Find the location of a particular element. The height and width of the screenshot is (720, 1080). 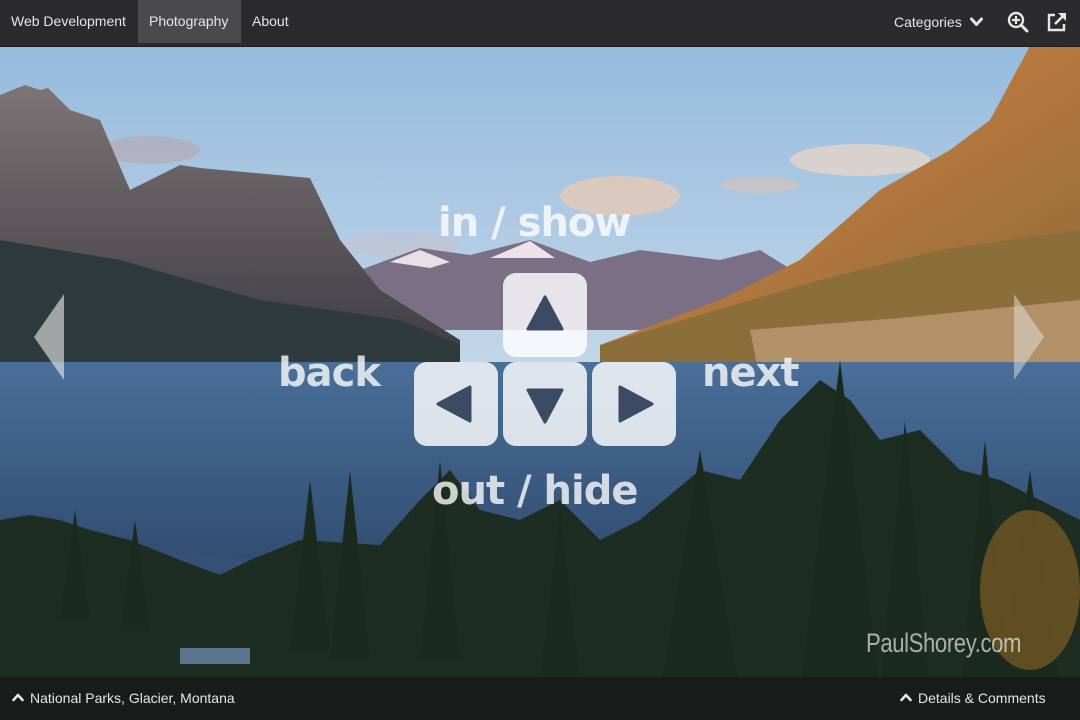

help-label-down: out / hide is located at coordinates (535, 491).